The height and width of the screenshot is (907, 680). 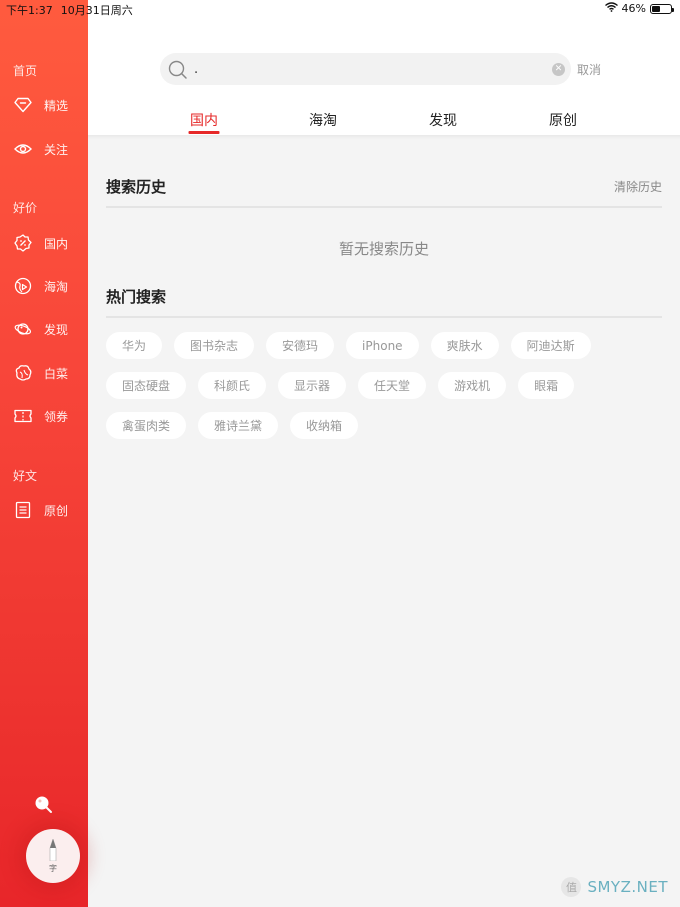 I want to click on sidebar-section-articles: 好文, so click(x=25, y=476).